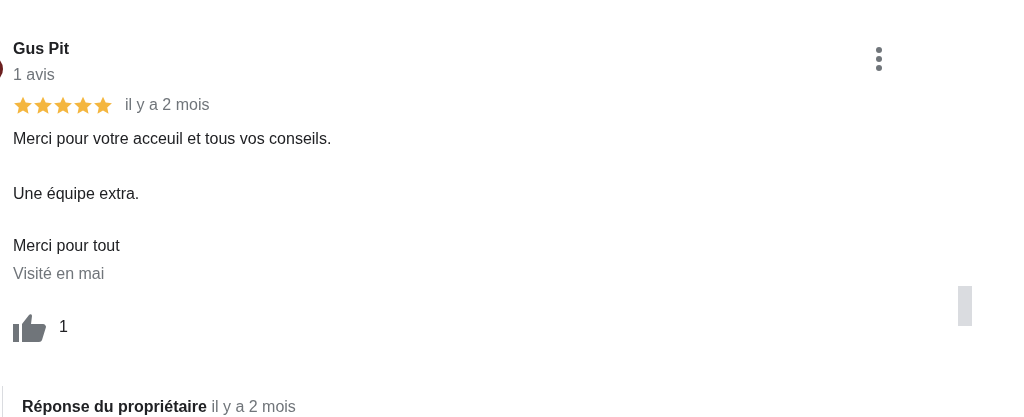 This screenshot has height=417, width=1024. I want to click on thumbs-up-icon, so click(30, 327).